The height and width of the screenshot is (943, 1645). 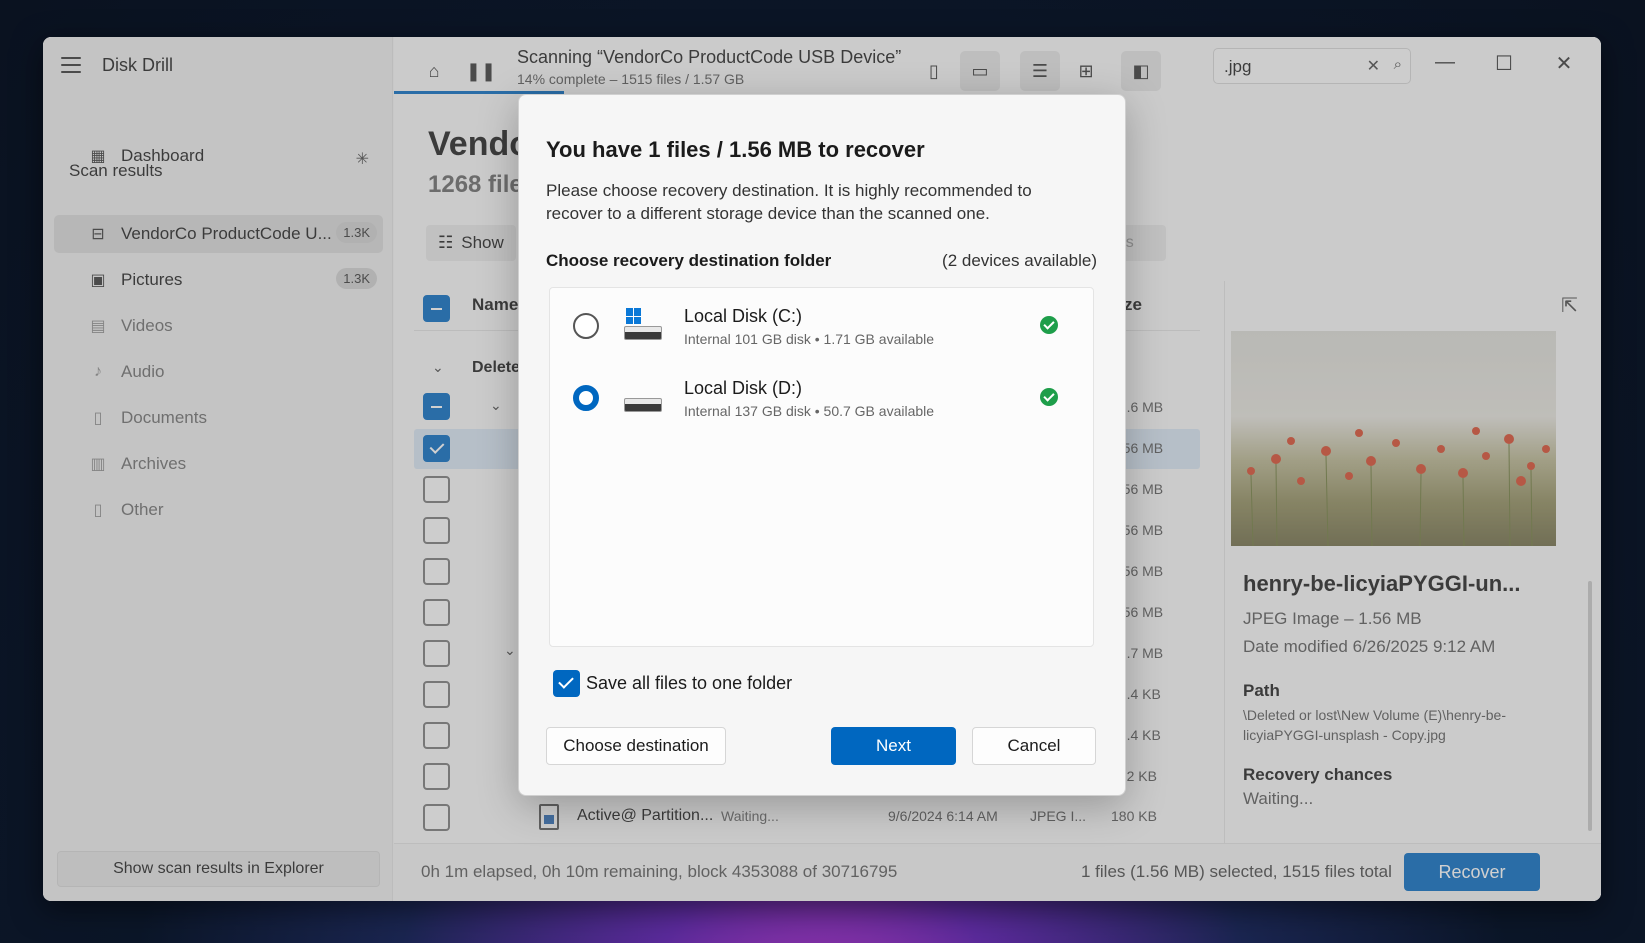 I want to click on choose-destination-button: Choose destination, so click(x=636, y=746).